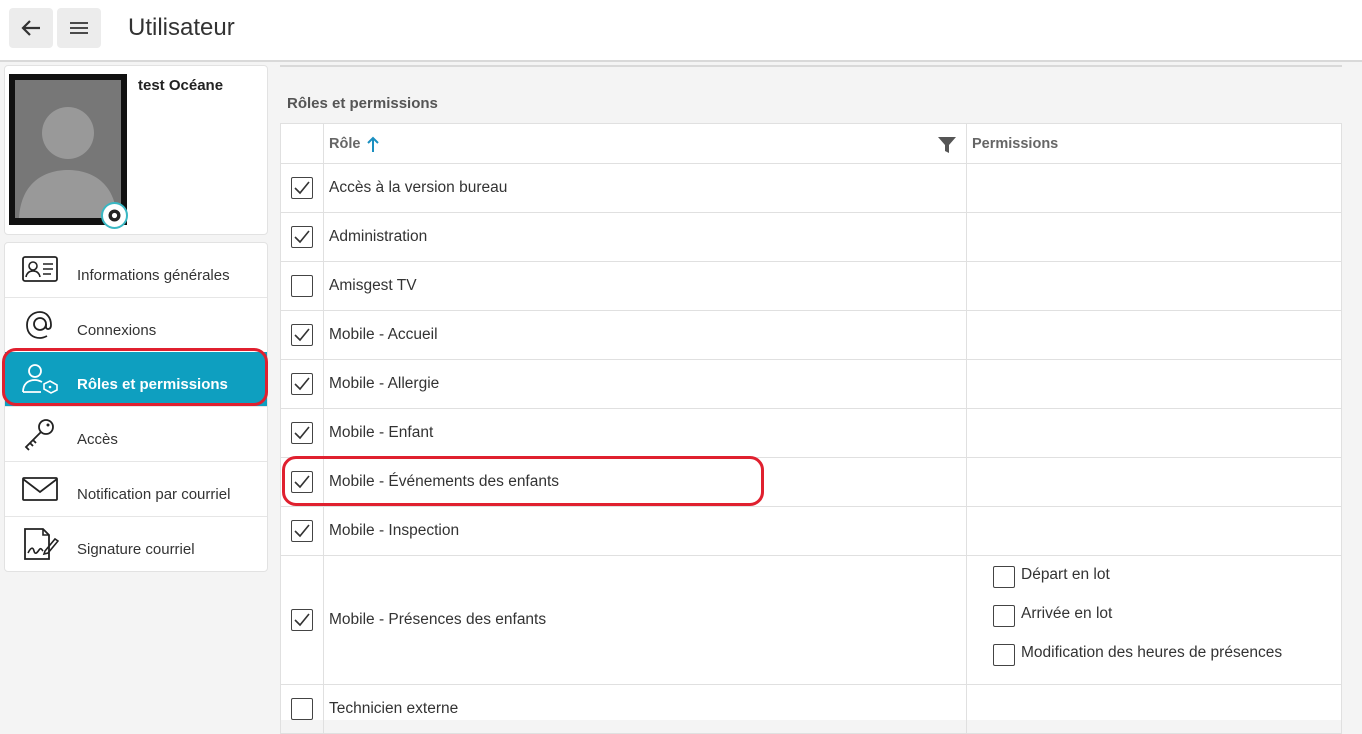 Image resolution: width=1362 pixels, height=734 pixels. I want to click on back-button, so click(31, 28).